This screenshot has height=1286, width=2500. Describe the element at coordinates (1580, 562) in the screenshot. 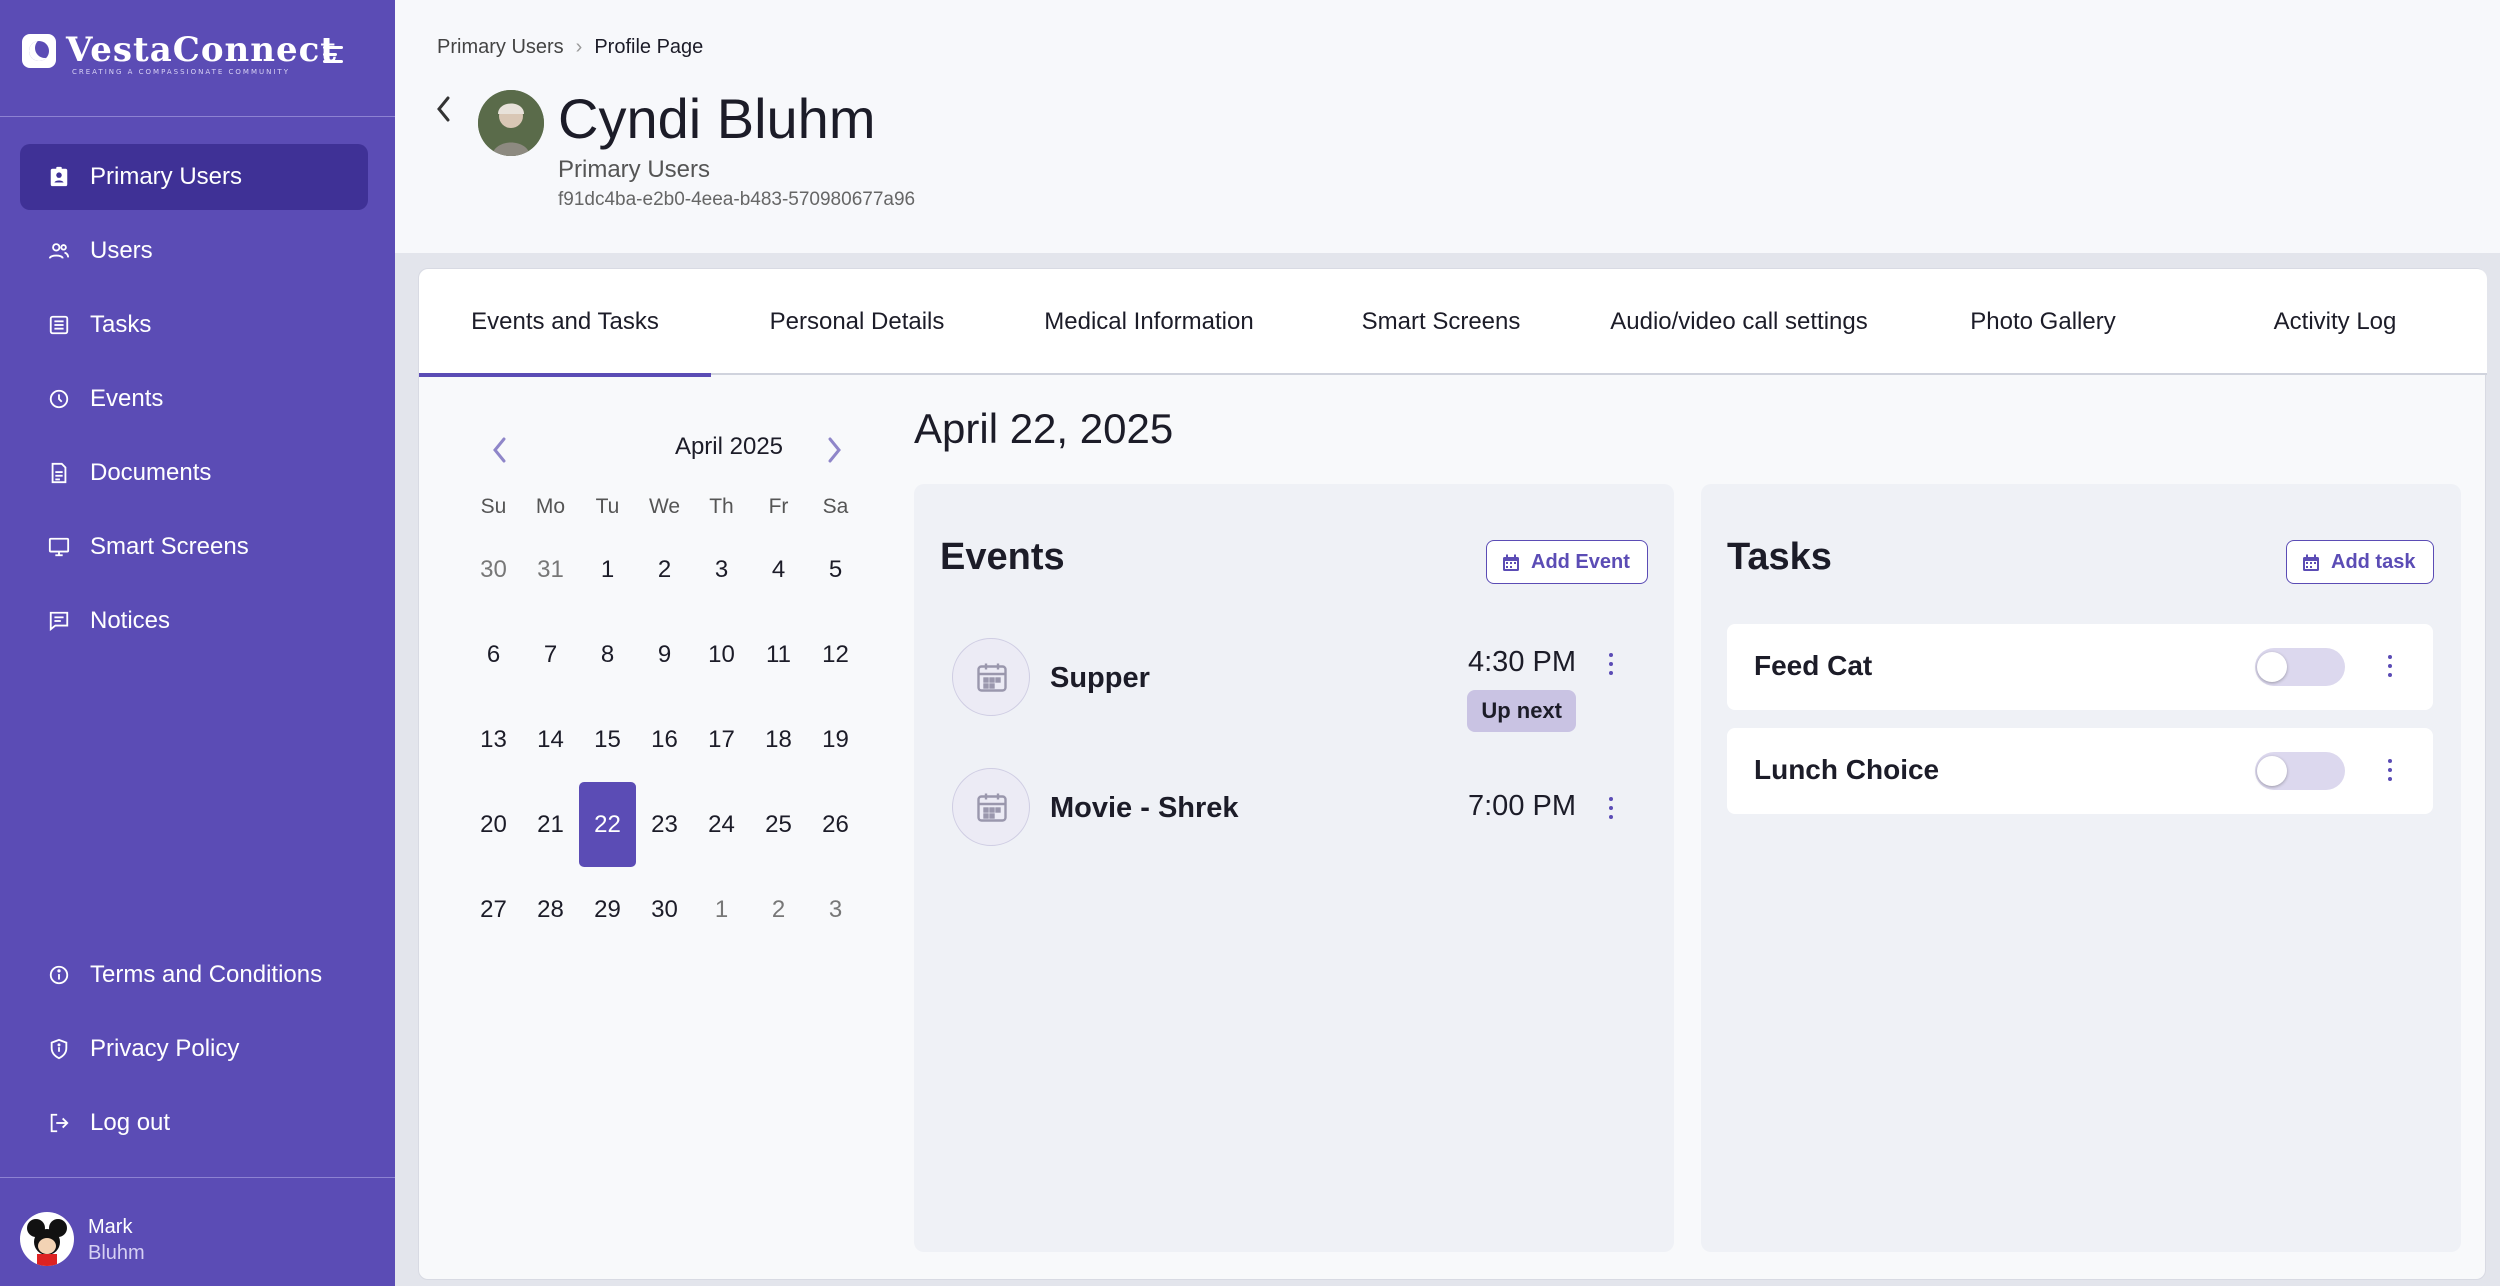

I see `add-event-label: Add Event` at that location.